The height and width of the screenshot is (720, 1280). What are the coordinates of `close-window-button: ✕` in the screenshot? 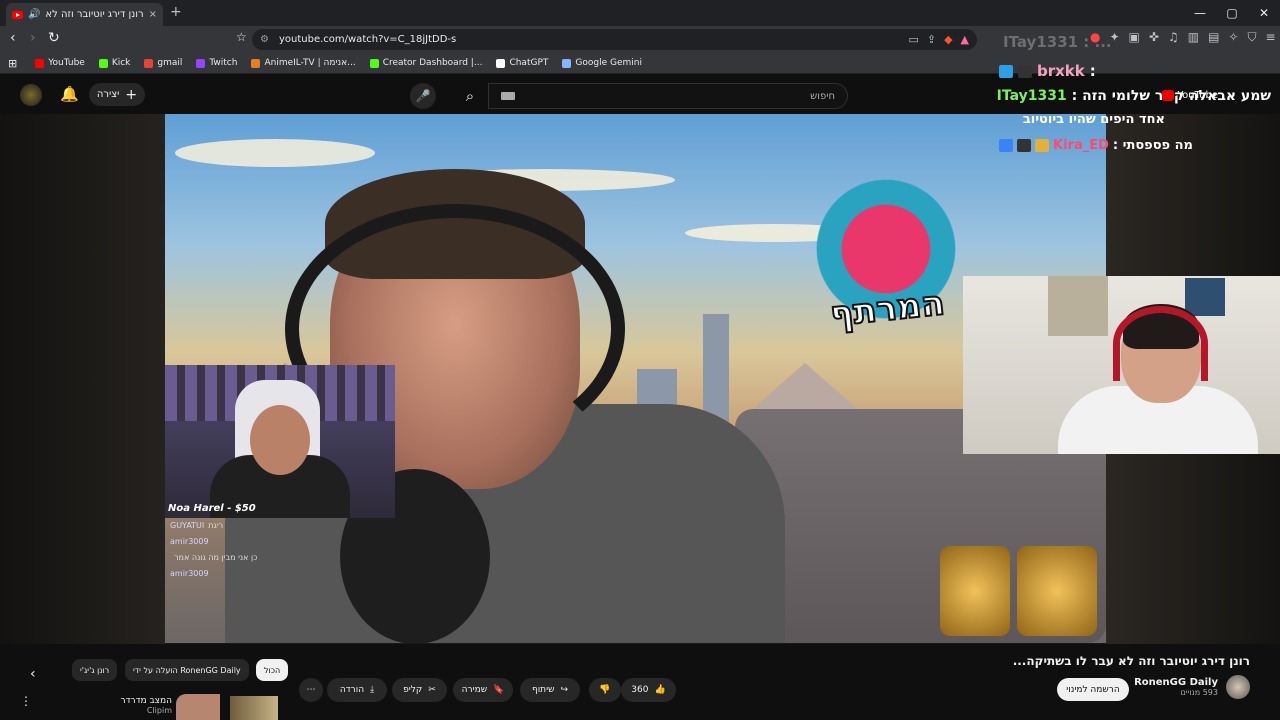 It's located at (1264, 13).